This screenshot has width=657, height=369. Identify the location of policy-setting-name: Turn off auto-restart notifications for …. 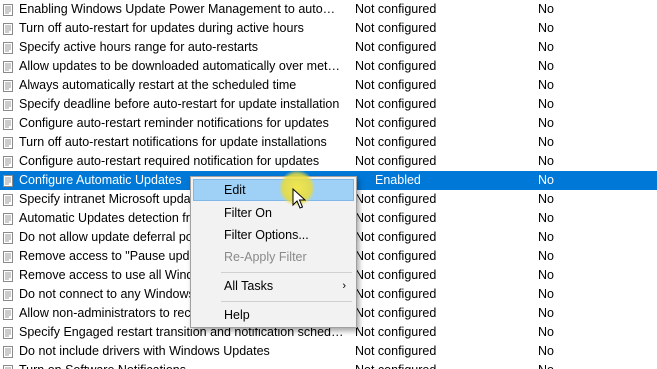
(173, 142).